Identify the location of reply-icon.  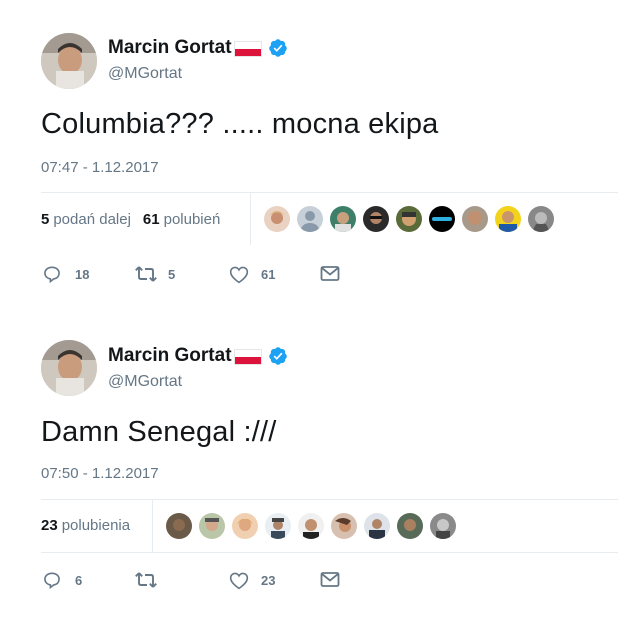
(52, 581).